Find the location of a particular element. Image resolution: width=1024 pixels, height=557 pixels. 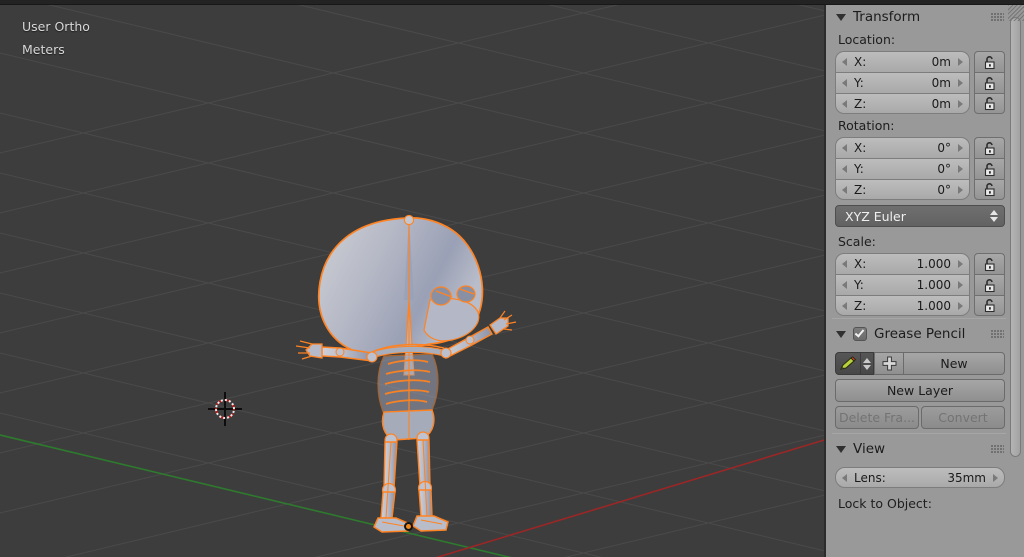

area-corner-widget is located at coordinates (1016, 13).